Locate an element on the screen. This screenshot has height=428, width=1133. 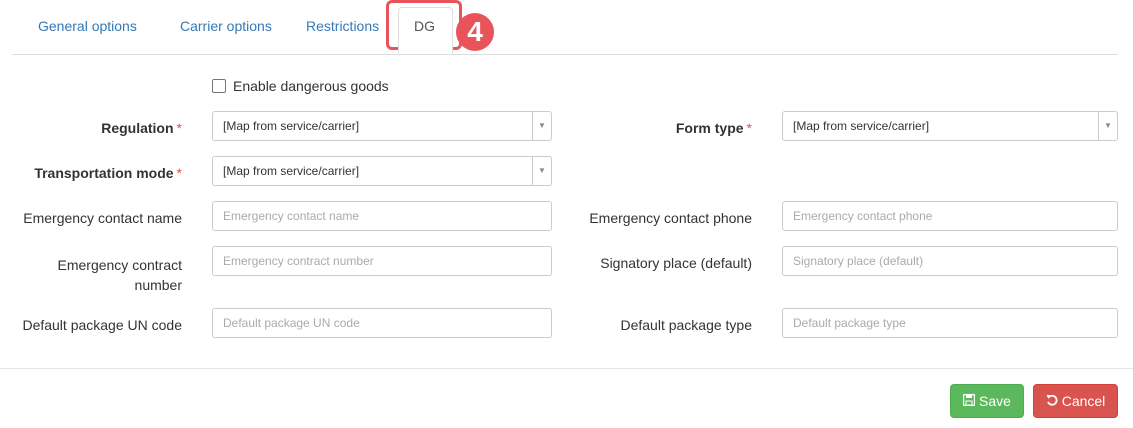
tab-general-options: General options is located at coordinates (87, 26).